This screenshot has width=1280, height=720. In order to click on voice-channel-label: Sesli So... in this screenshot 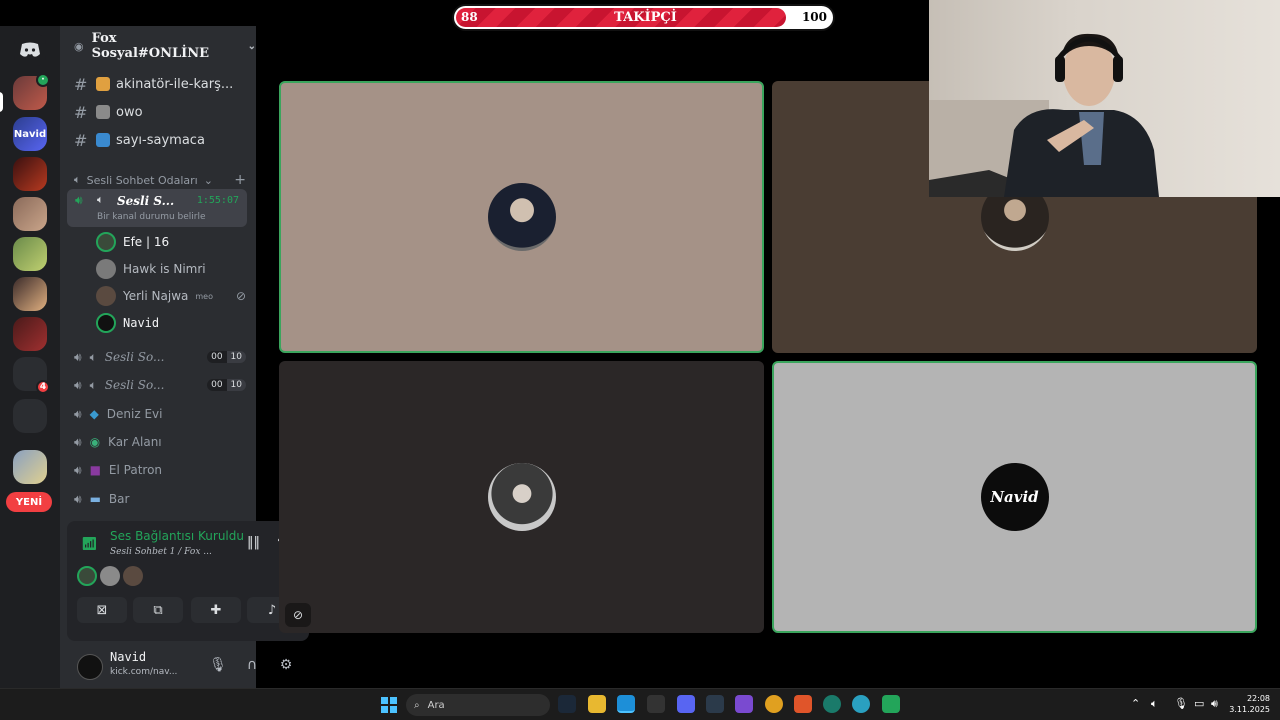, I will do `click(134, 357)`.